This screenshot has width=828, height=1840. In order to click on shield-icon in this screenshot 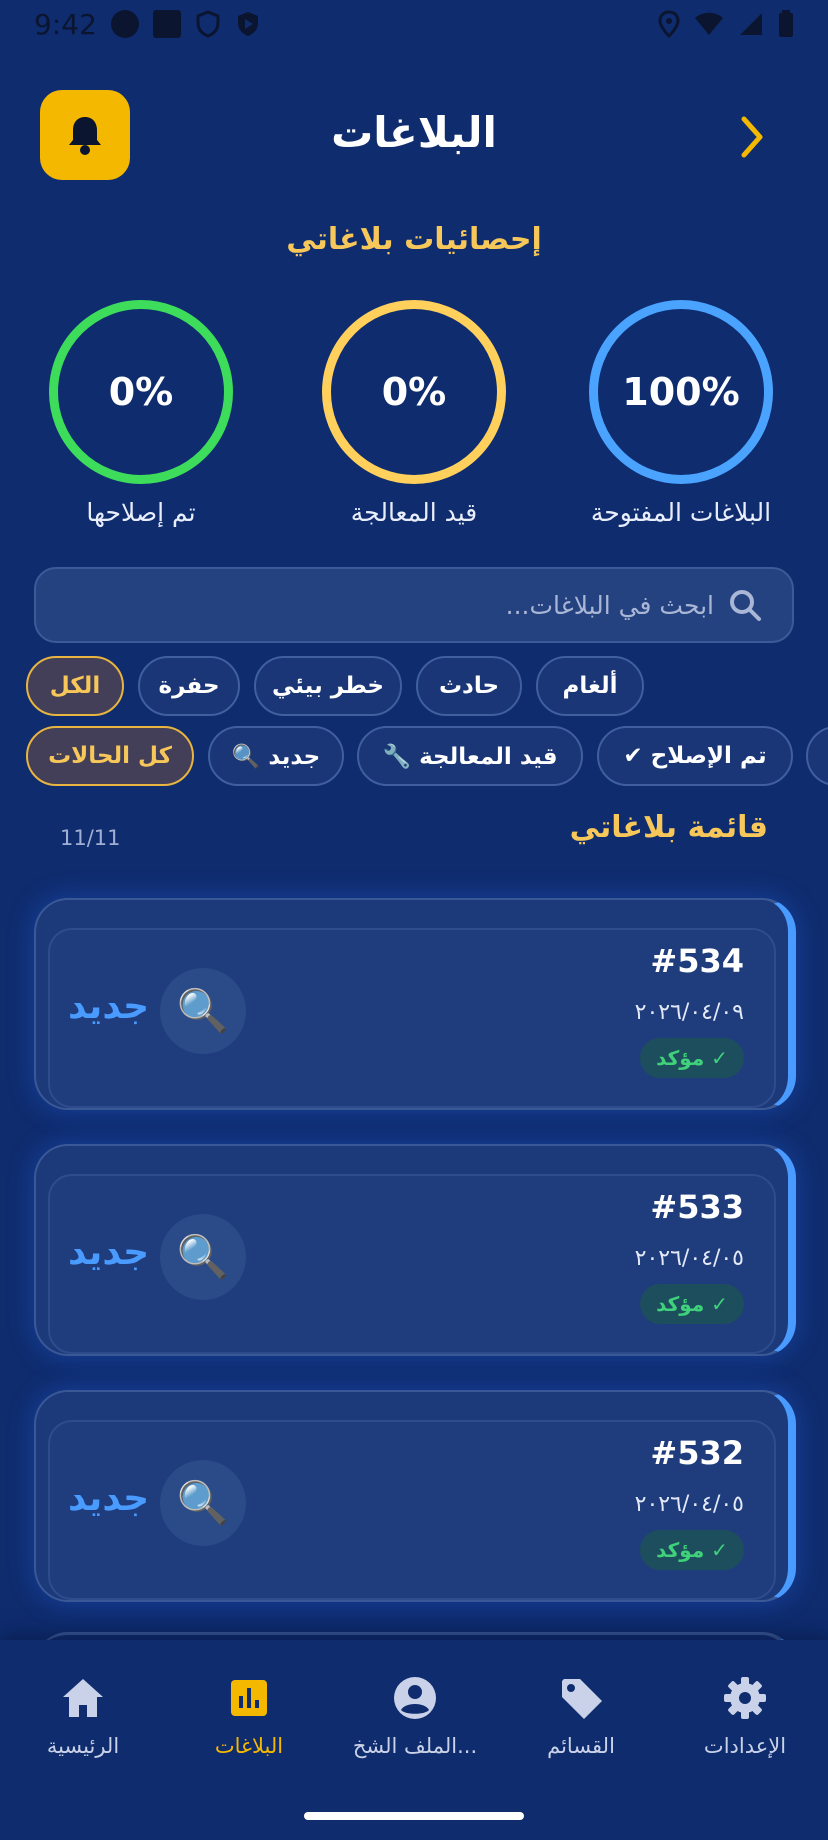, I will do `click(208, 24)`.